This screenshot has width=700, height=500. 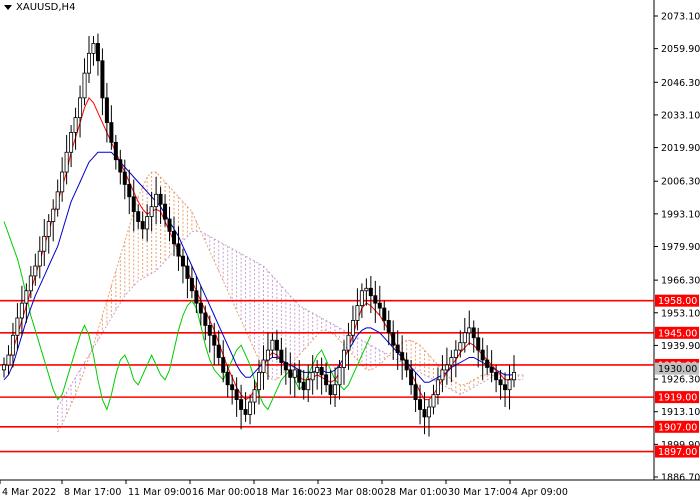 What do you see at coordinates (680, 49) in the screenshot?
I see `y-tick-label: 2059.90` at bounding box center [680, 49].